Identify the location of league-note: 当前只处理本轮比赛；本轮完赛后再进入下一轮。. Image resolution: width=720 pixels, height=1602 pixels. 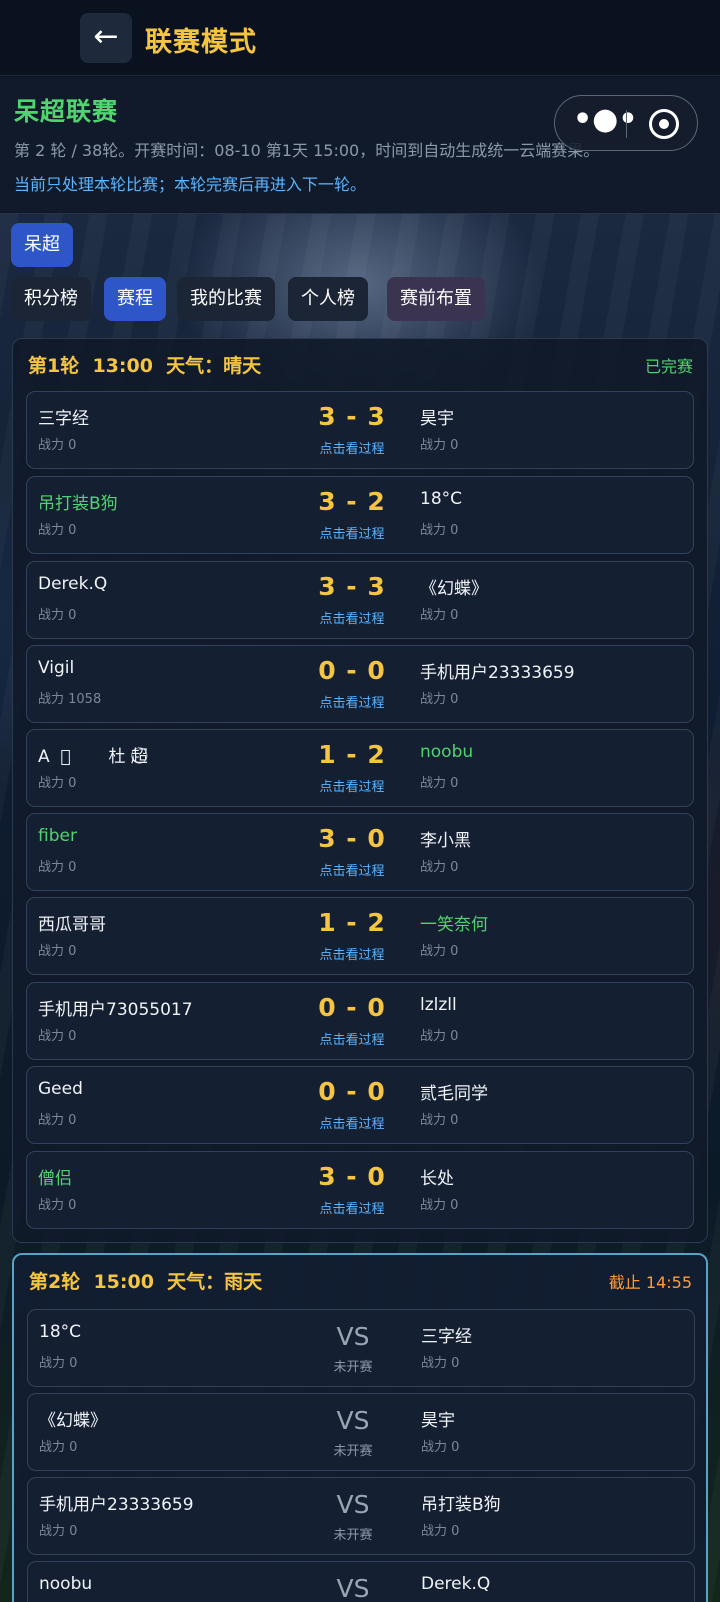
(190, 184).